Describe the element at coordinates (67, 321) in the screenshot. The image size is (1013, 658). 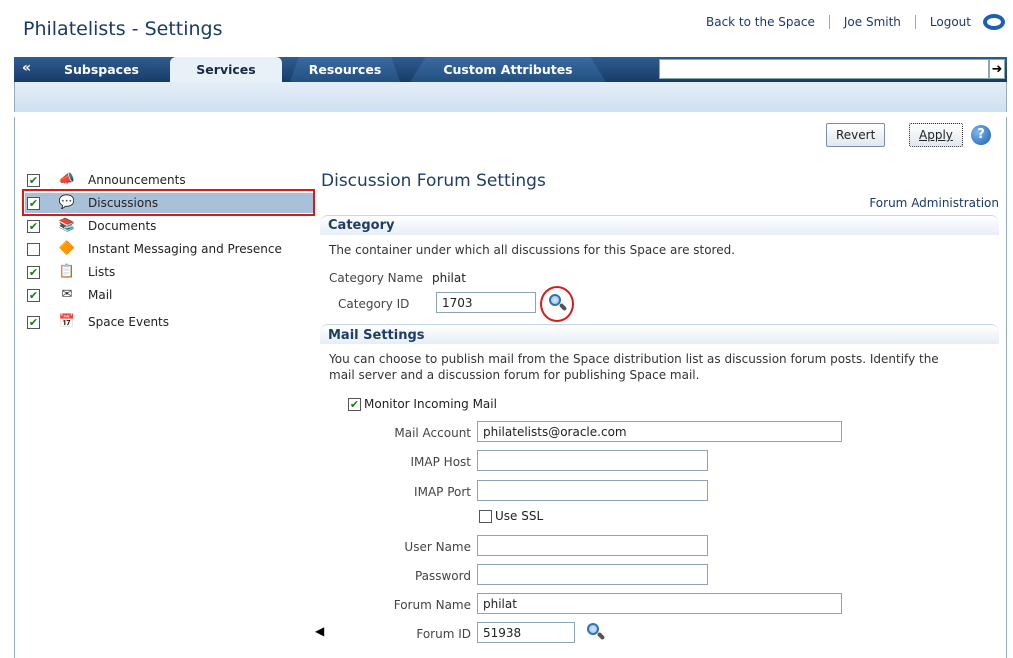
I see `calendar-icon: 📅` at that location.